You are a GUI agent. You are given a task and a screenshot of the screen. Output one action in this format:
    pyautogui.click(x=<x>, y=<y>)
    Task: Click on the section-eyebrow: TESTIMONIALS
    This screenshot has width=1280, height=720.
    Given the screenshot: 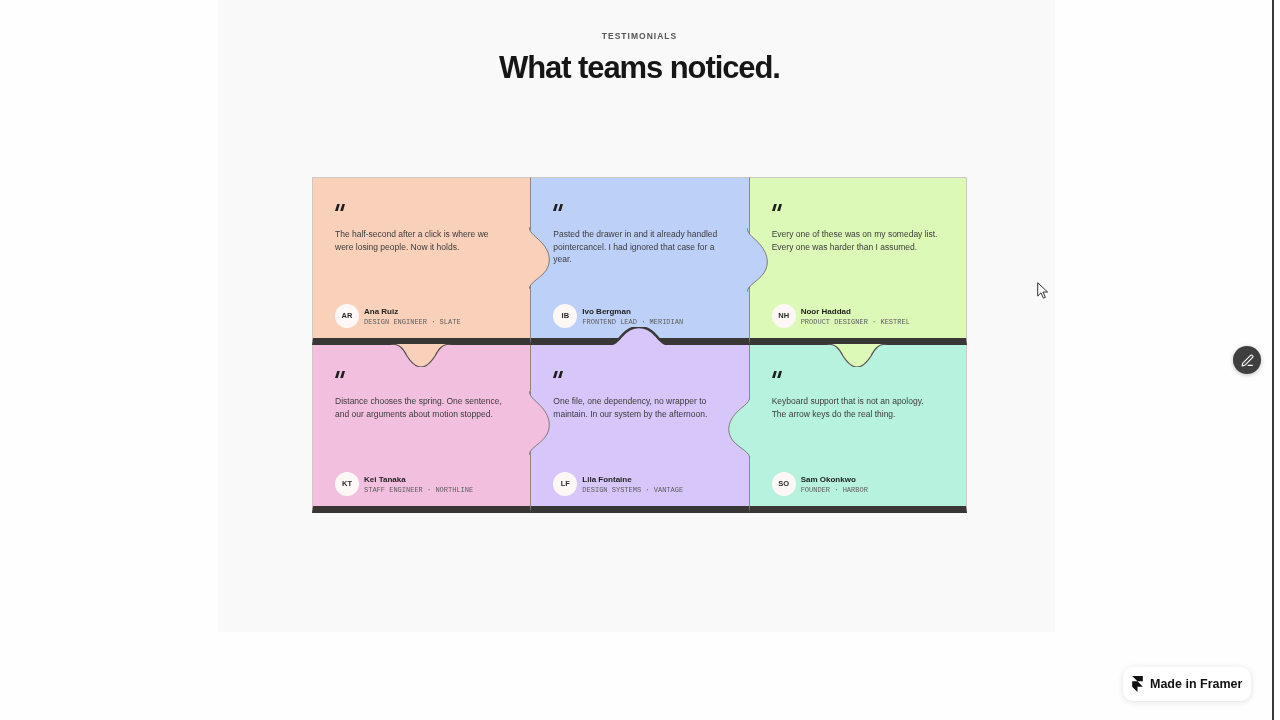 What is the action you would take?
    pyautogui.click(x=639, y=36)
    